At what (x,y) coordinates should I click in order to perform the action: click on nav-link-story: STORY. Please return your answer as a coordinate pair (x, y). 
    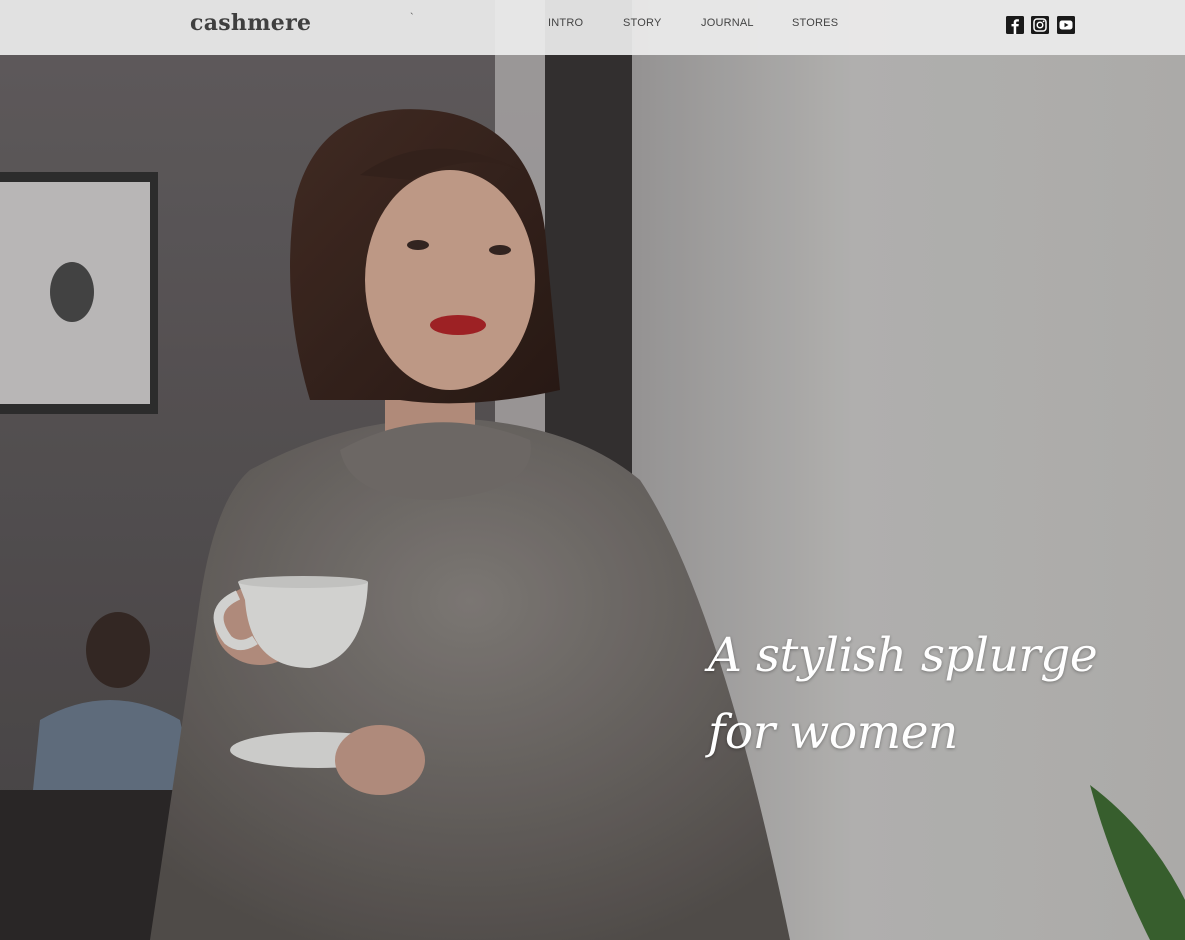
    Looking at the image, I should click on (642, 25).